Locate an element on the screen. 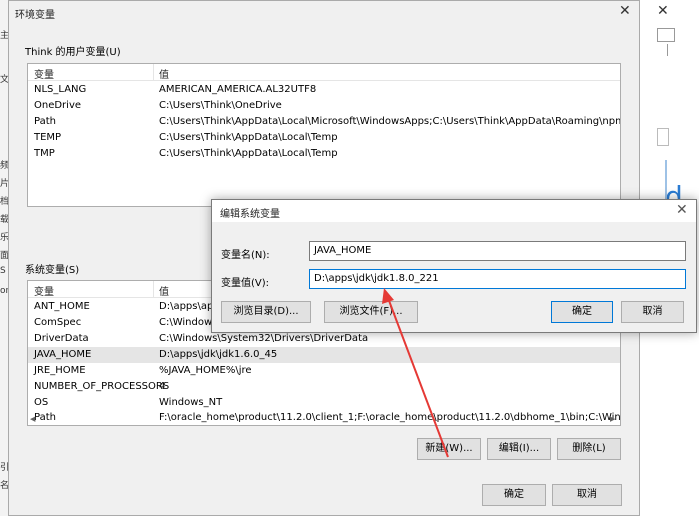  arrow-head is located at coordinates (388, 296).